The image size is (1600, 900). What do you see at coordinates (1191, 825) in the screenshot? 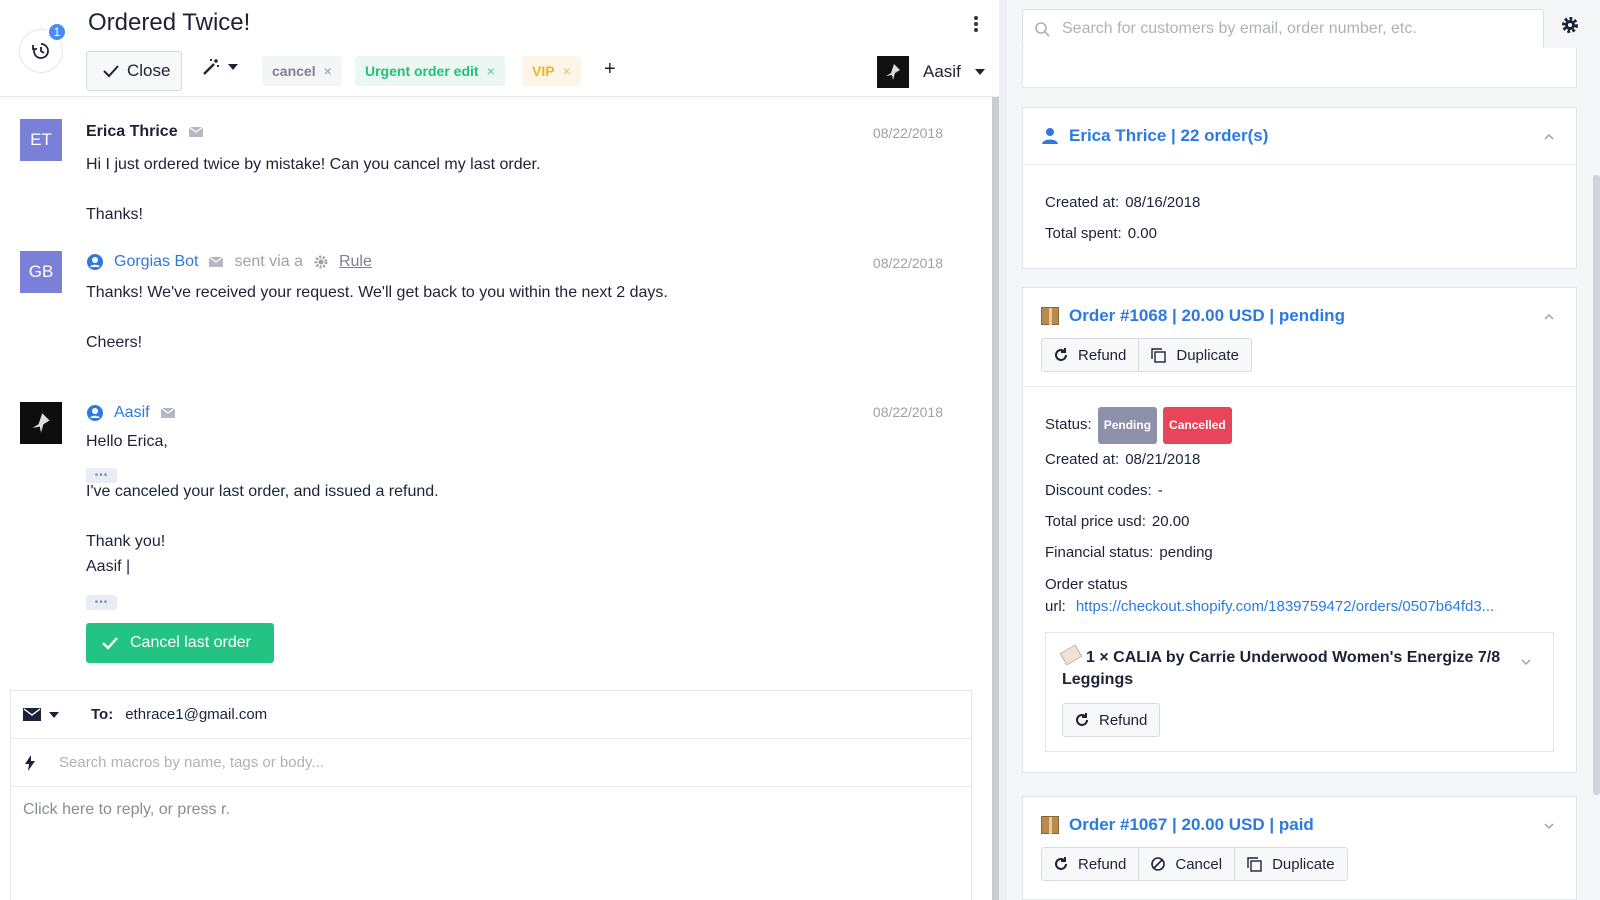
I see `order-title-link: Order #1067 | 20.00 USD | paid` at bounding box center [1191, 825].